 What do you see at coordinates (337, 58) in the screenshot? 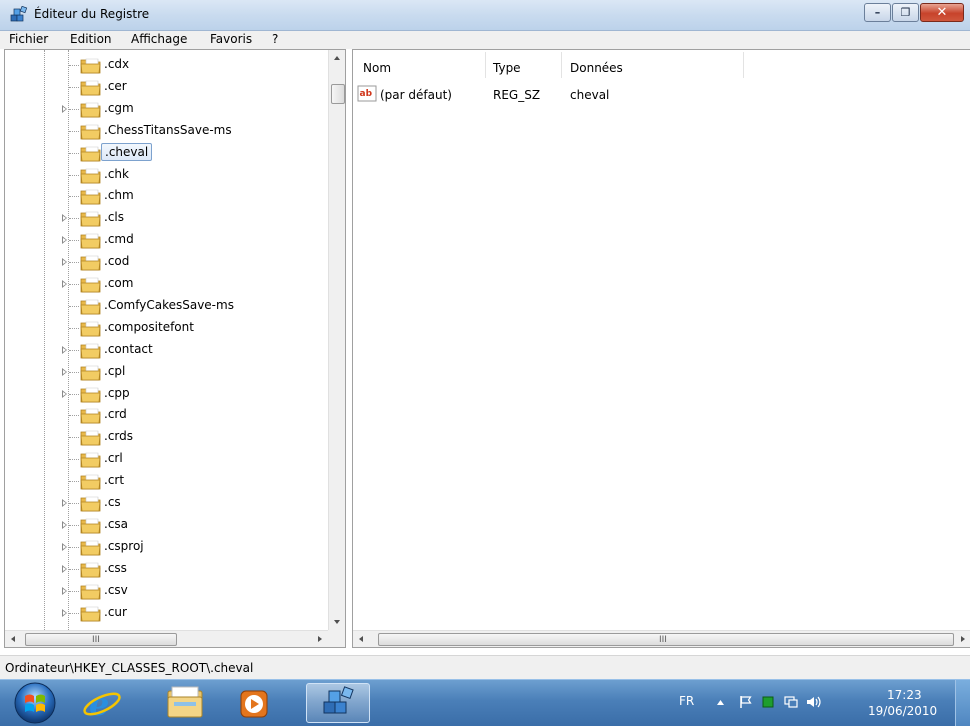
I see `scroll-up-icon` at bounding box center [337, 58].